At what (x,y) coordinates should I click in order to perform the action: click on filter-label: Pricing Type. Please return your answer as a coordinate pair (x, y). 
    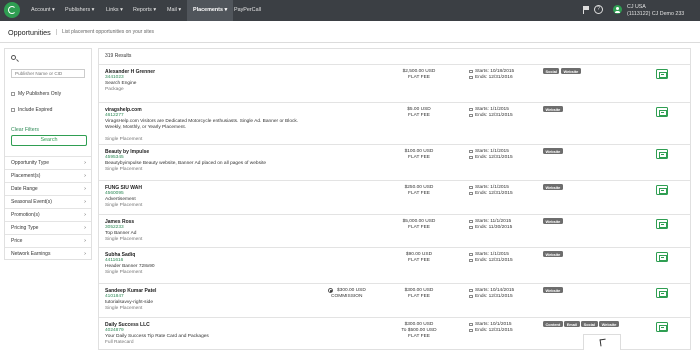
    Looking at the image, I should click on (25, 228).